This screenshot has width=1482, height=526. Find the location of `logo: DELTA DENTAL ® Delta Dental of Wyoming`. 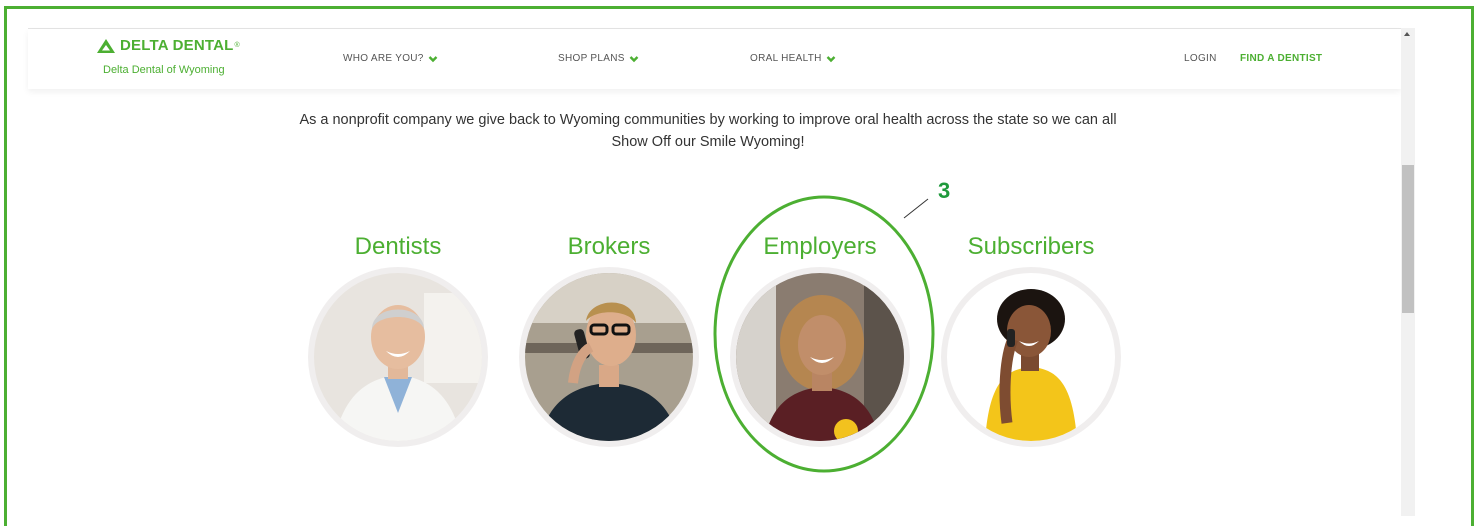

logo: DELTA DENTAL ® Delta Dental of Wyoming is located at coordinates (171, 56).